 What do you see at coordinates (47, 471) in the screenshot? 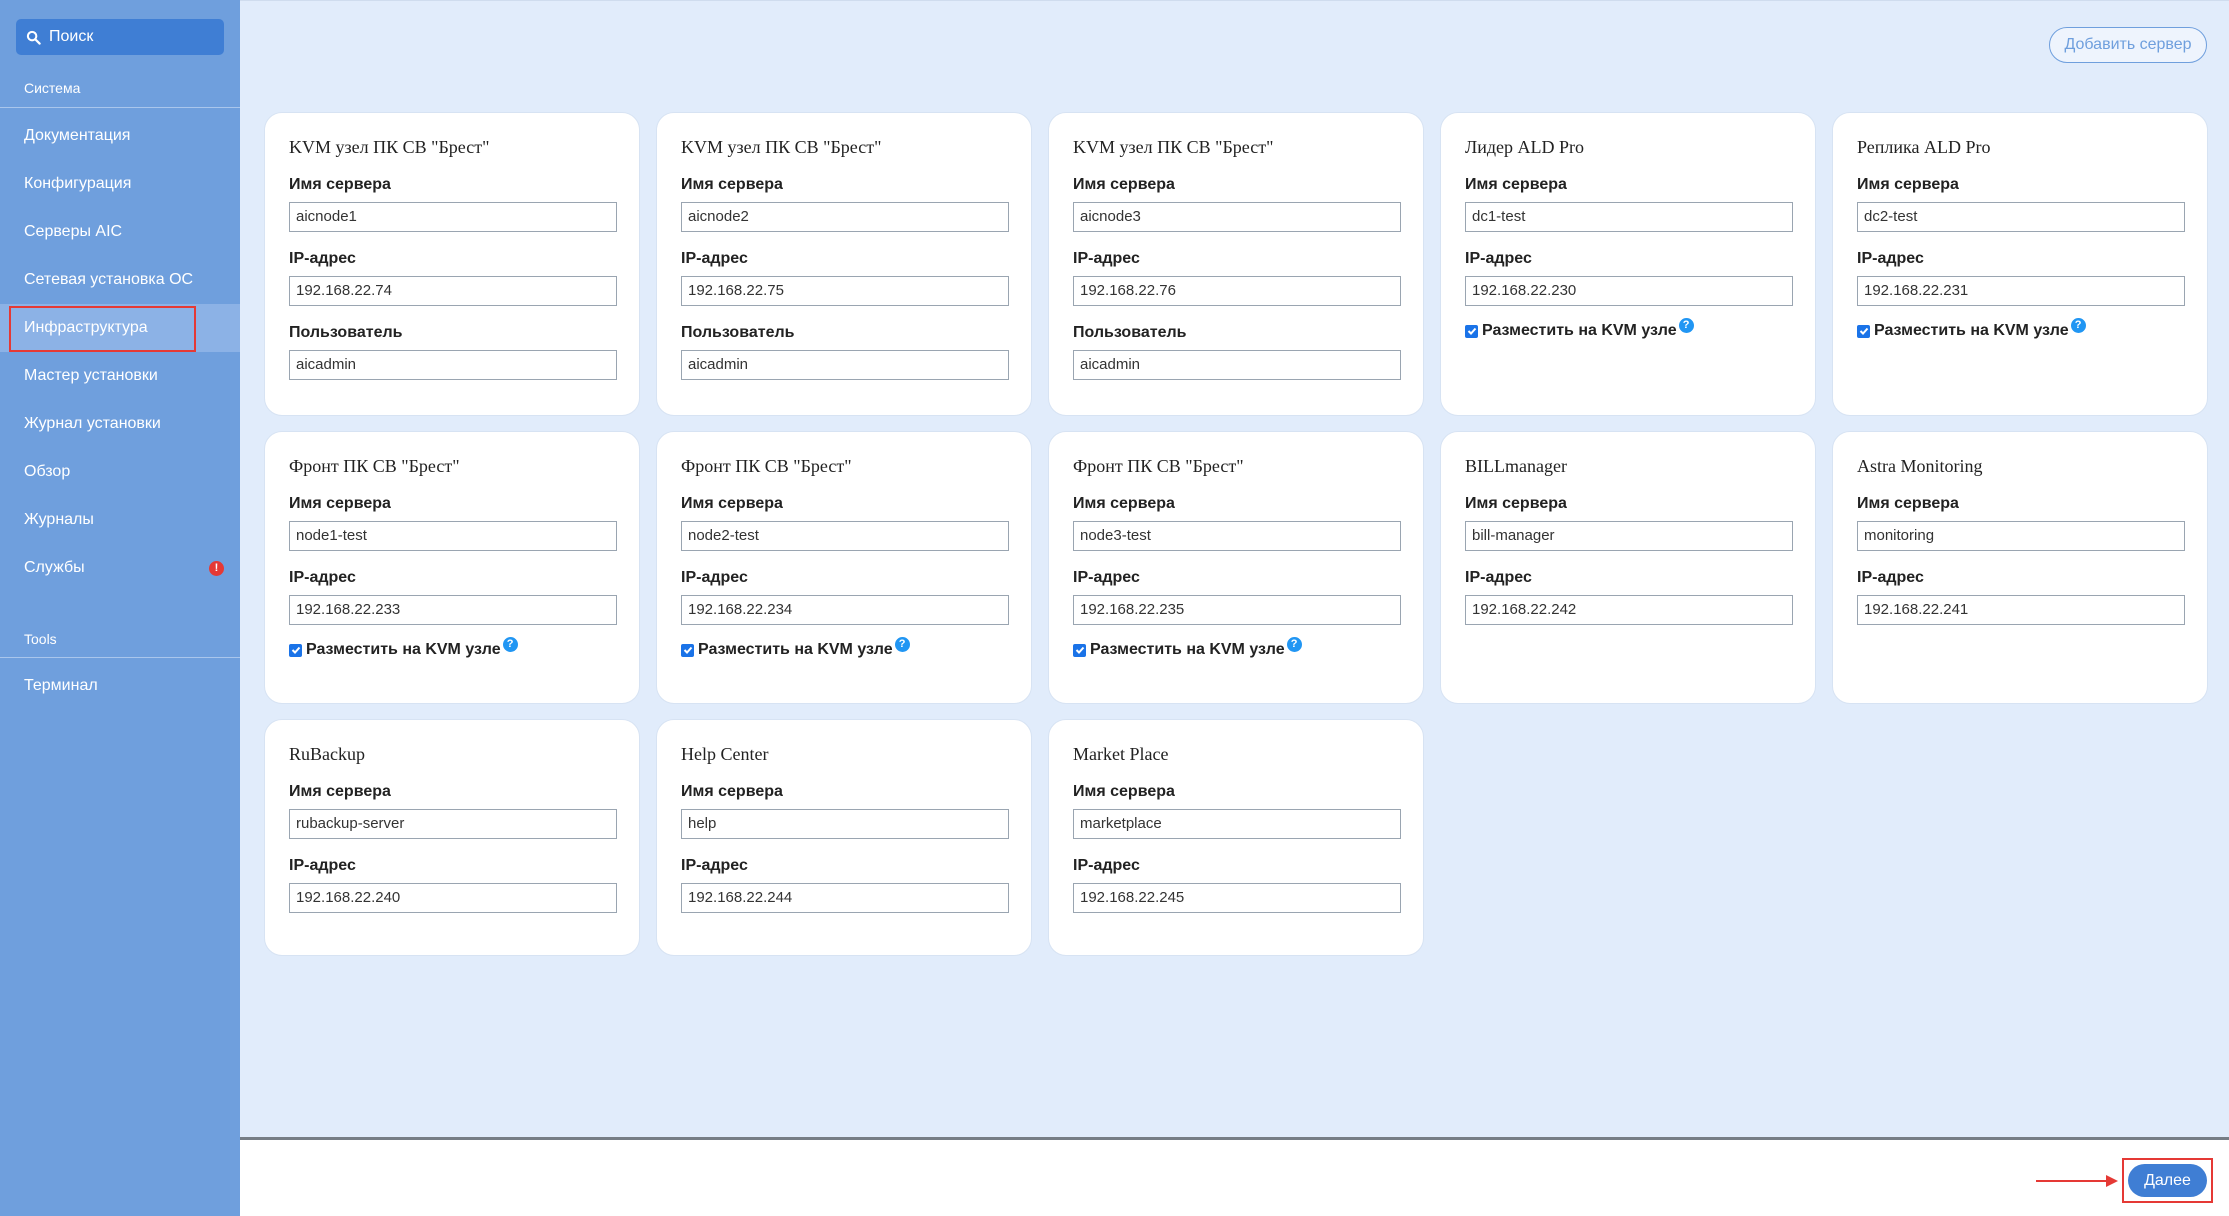
I see `sidebar-item-label: Обзор` at bounding box center [47, 471].